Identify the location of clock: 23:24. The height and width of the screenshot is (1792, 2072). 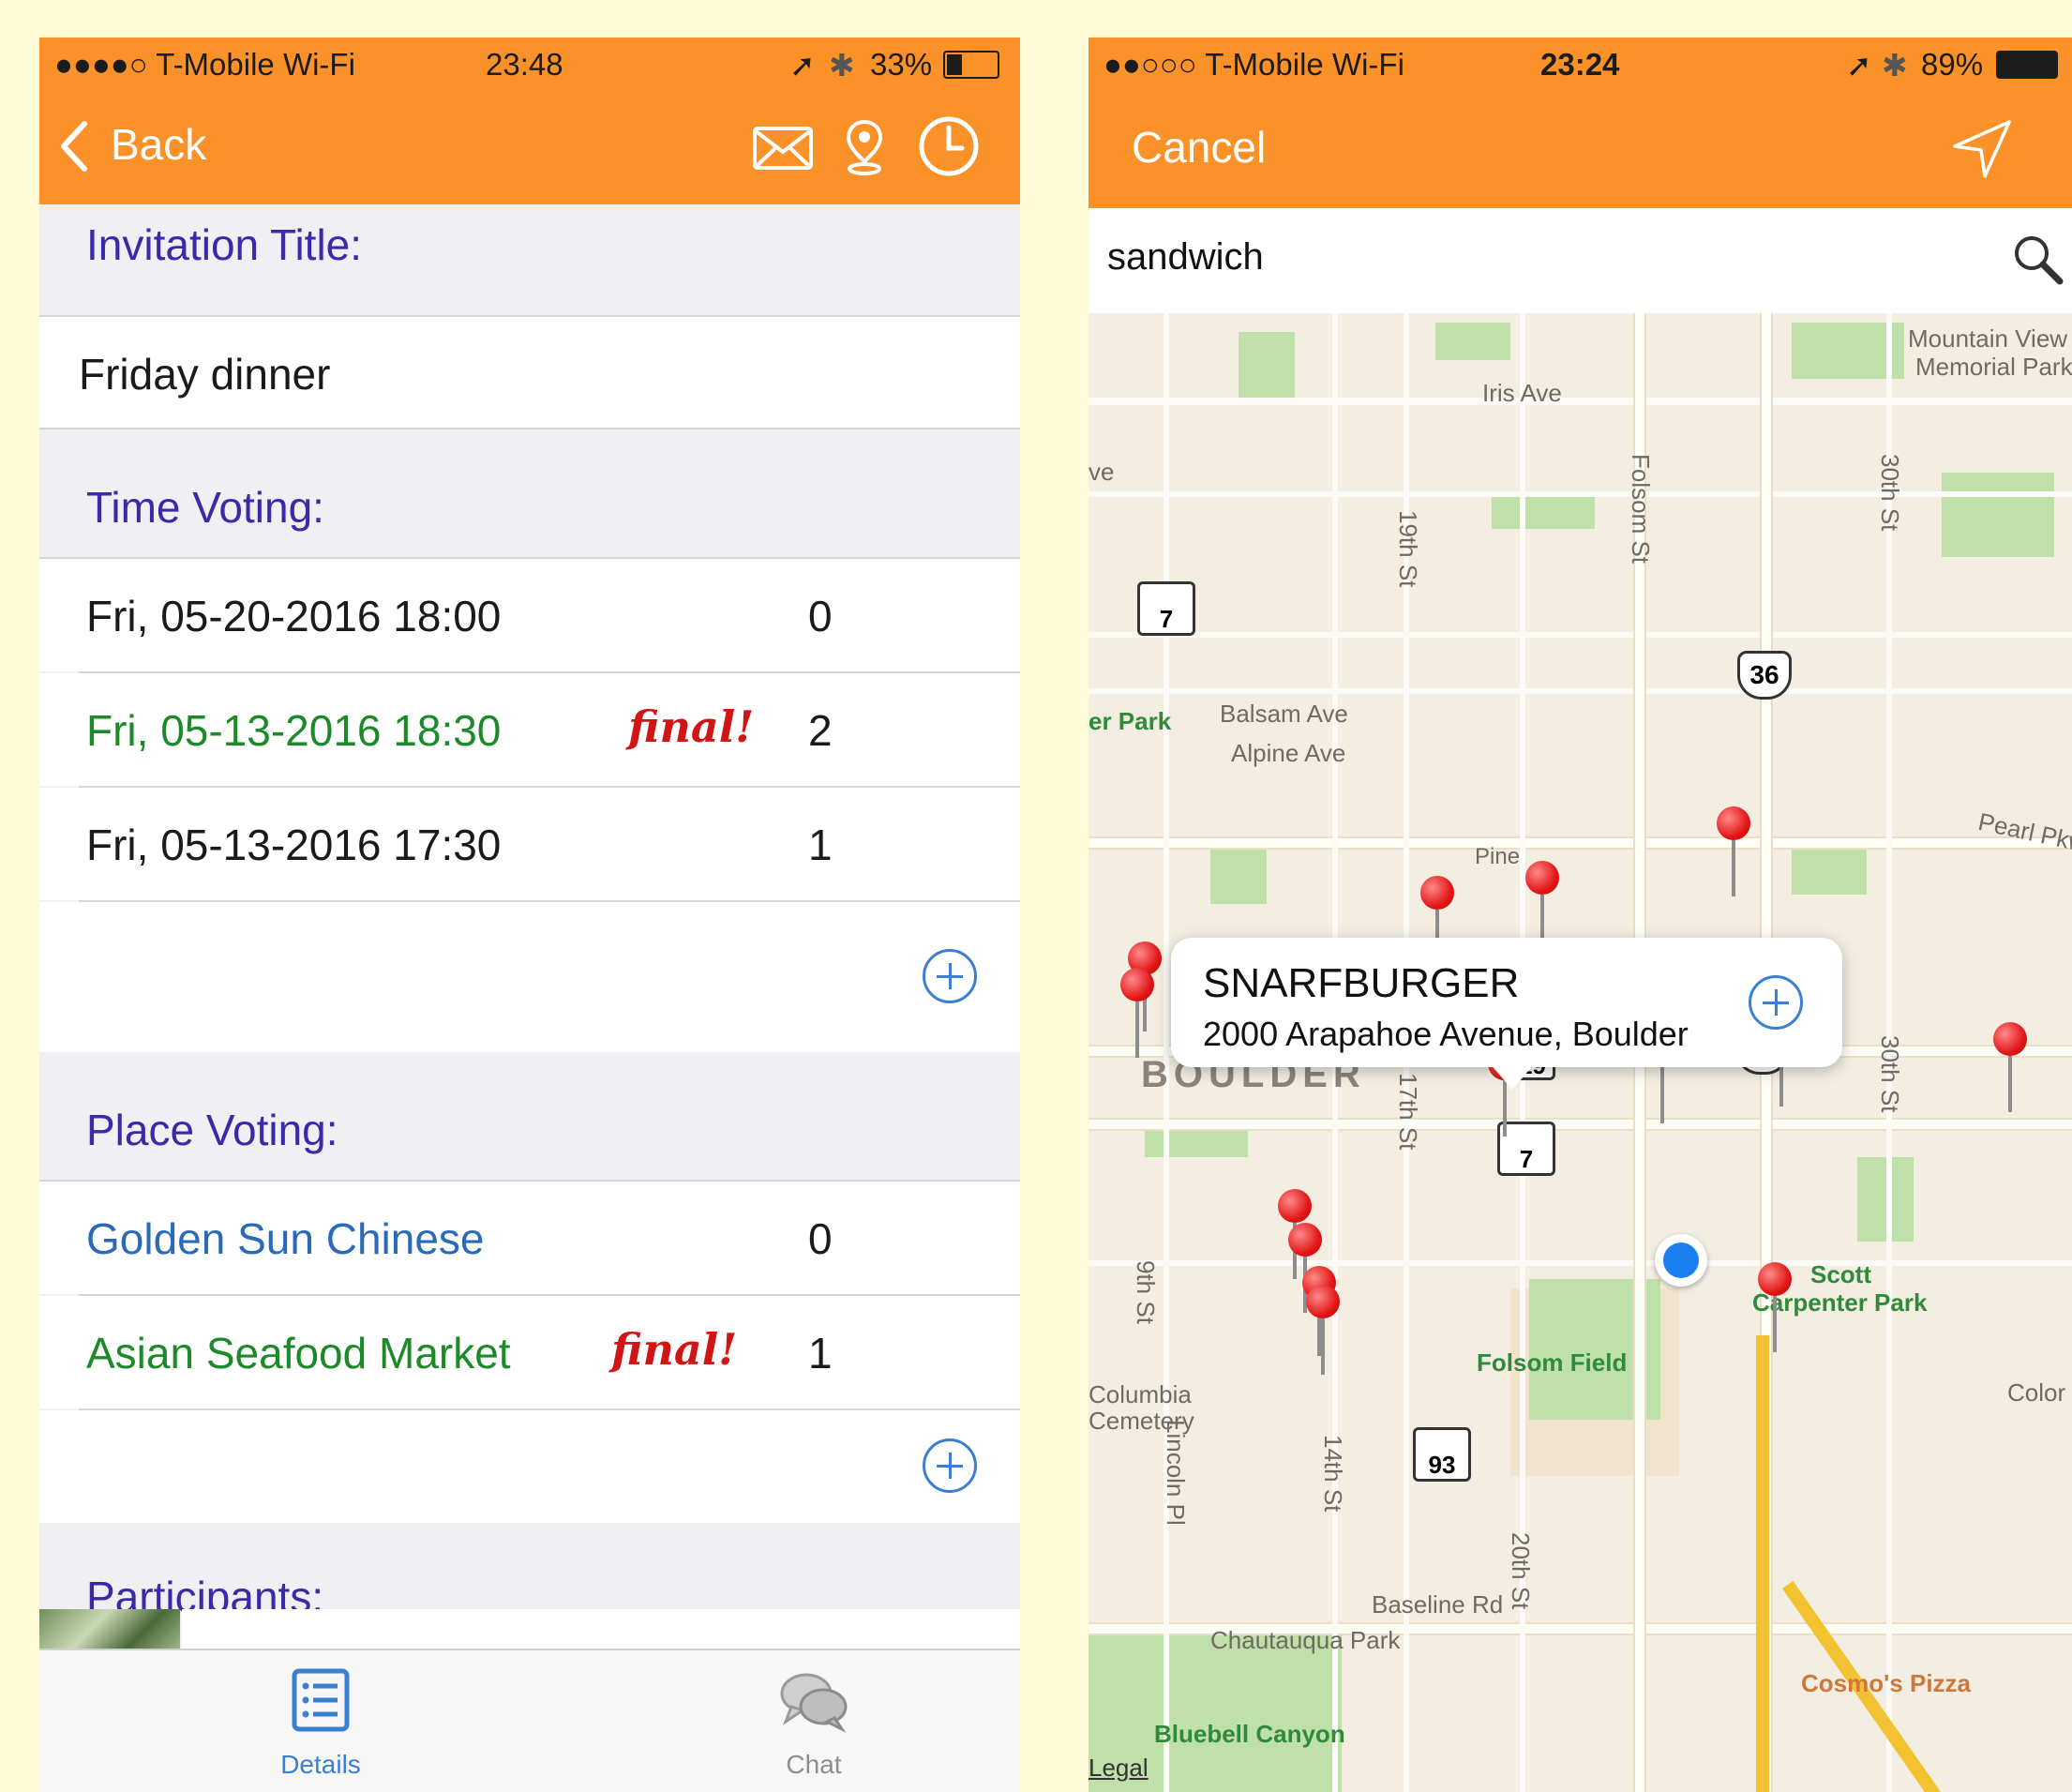
(1580, 64).